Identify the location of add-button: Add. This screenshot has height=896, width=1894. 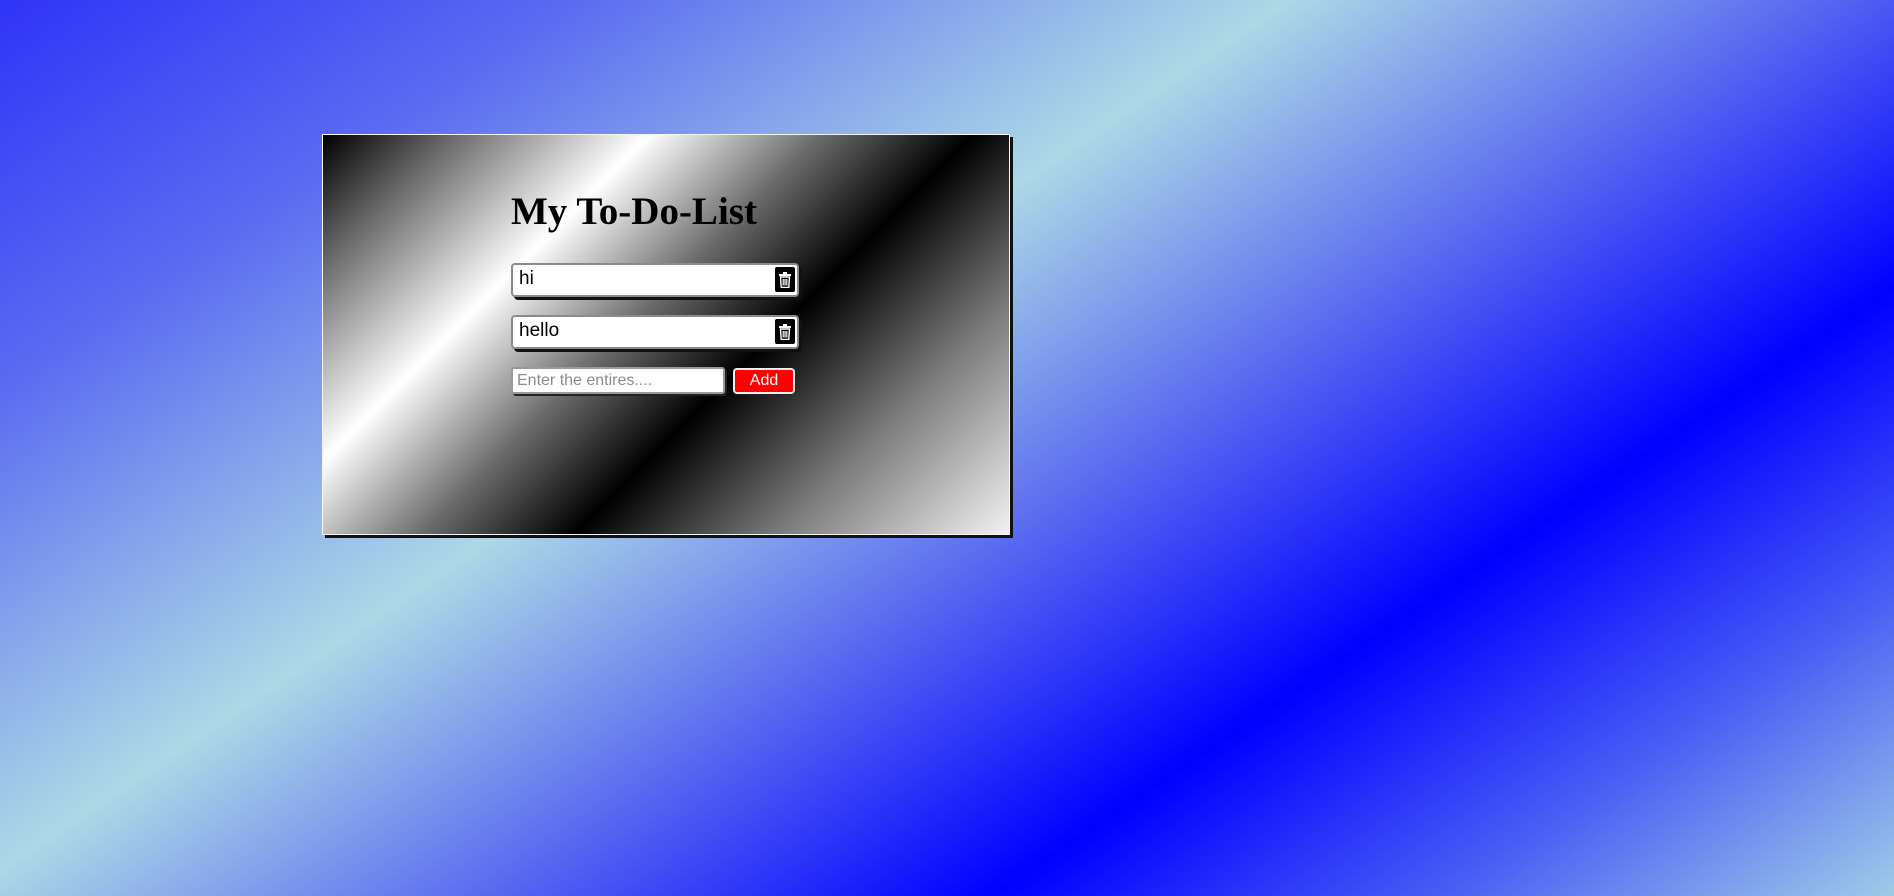
(764, 380).